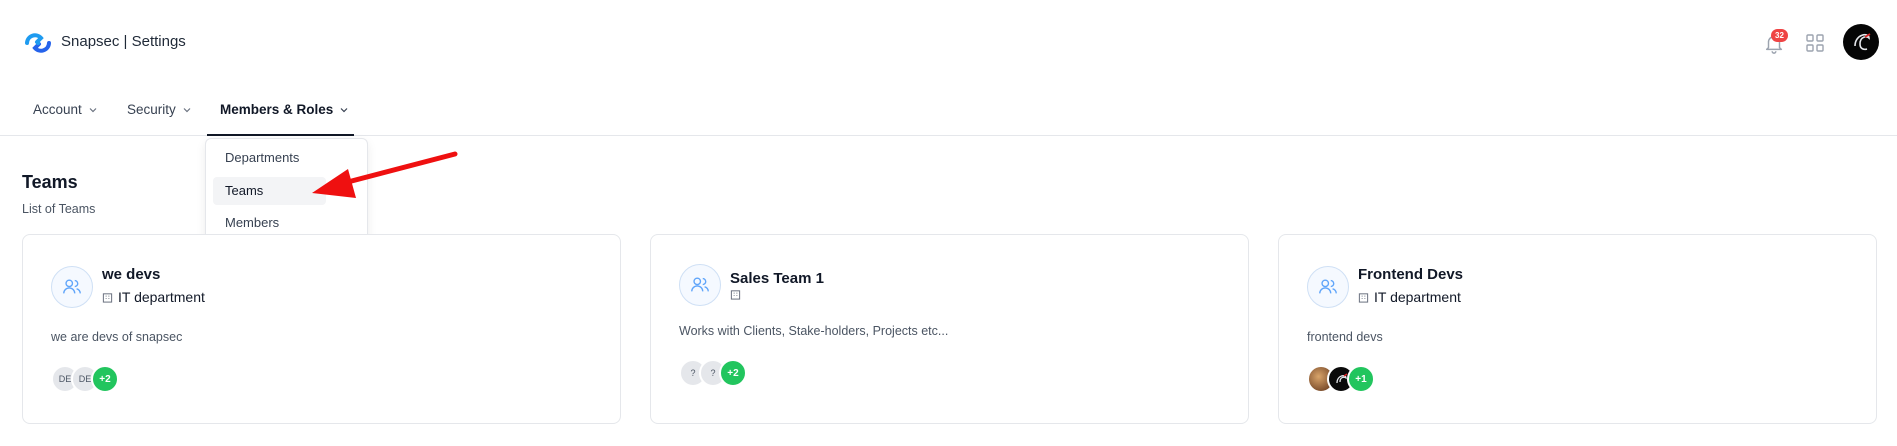 The image size is (1897, 446). Describe the element at coordinates (948, 114) in the screenshot. I see `settings-tabs: Account Security Members & Roles` at that location.